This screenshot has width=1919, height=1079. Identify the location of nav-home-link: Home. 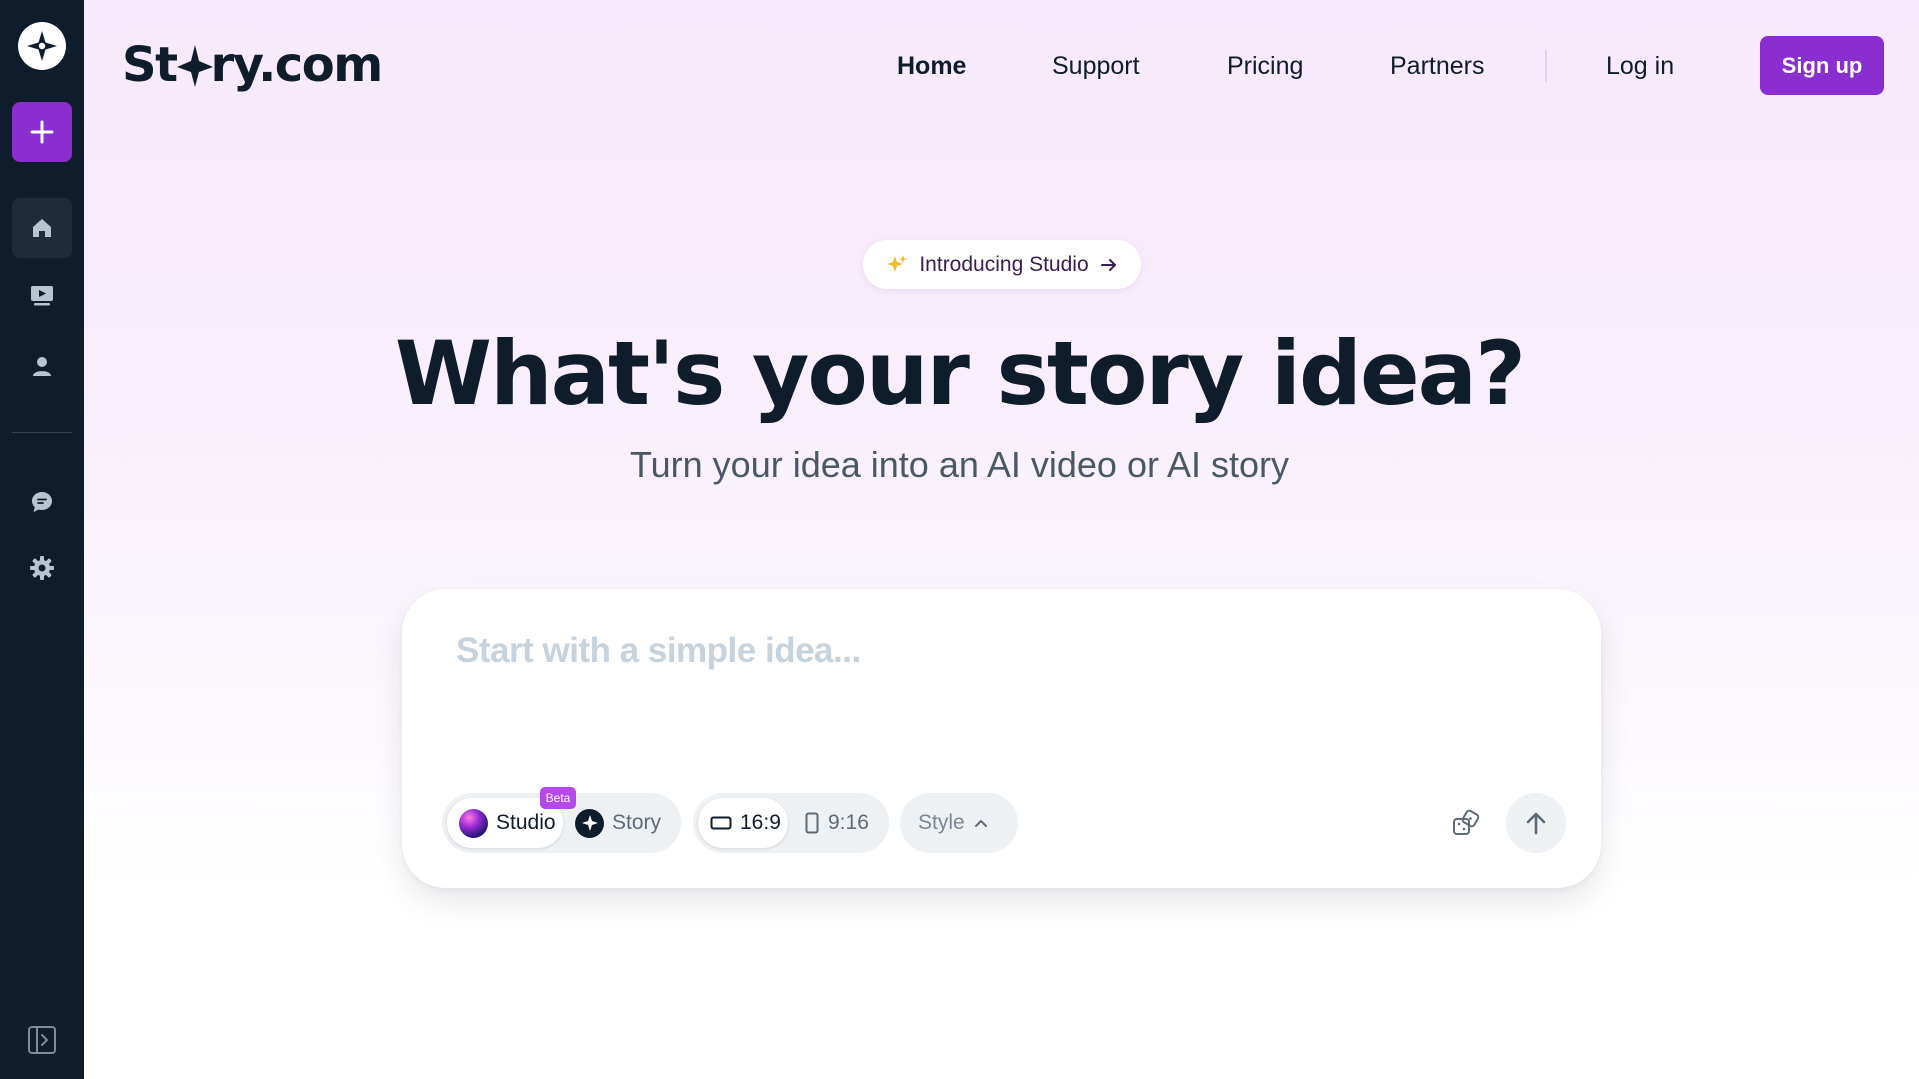
(931, 66).